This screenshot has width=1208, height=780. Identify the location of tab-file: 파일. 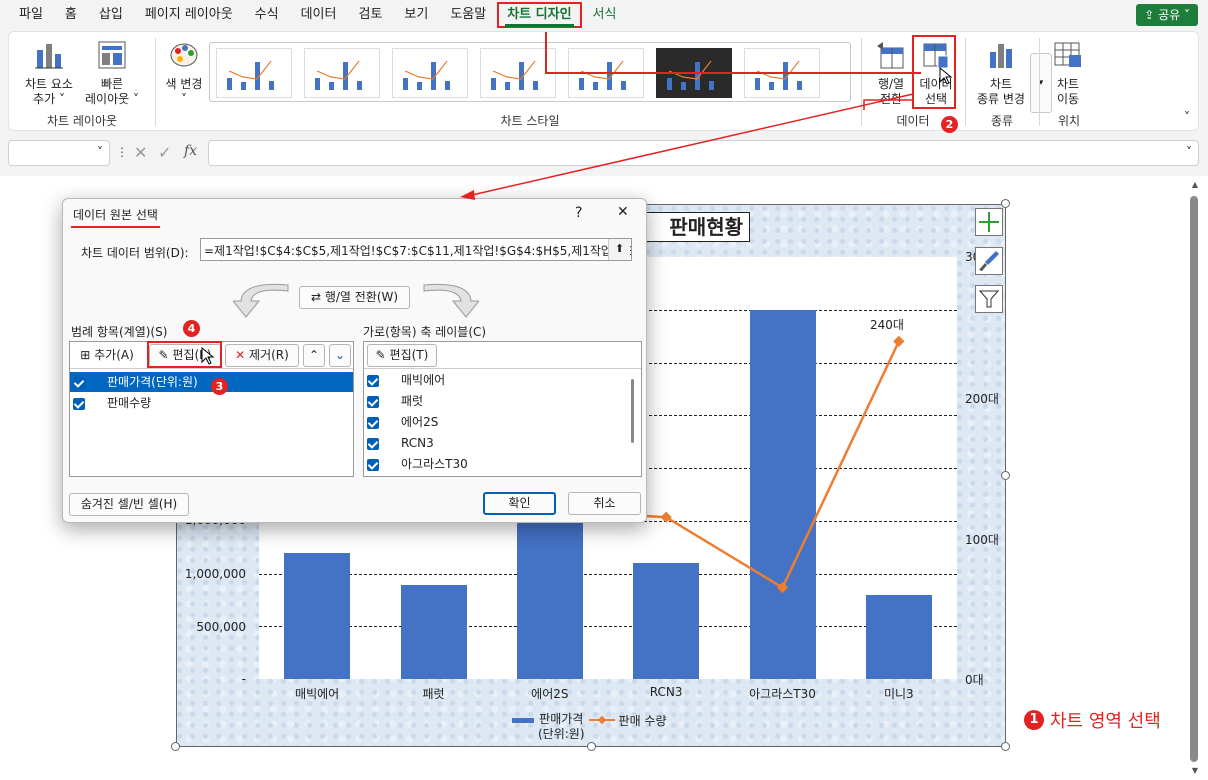
(31, 15).